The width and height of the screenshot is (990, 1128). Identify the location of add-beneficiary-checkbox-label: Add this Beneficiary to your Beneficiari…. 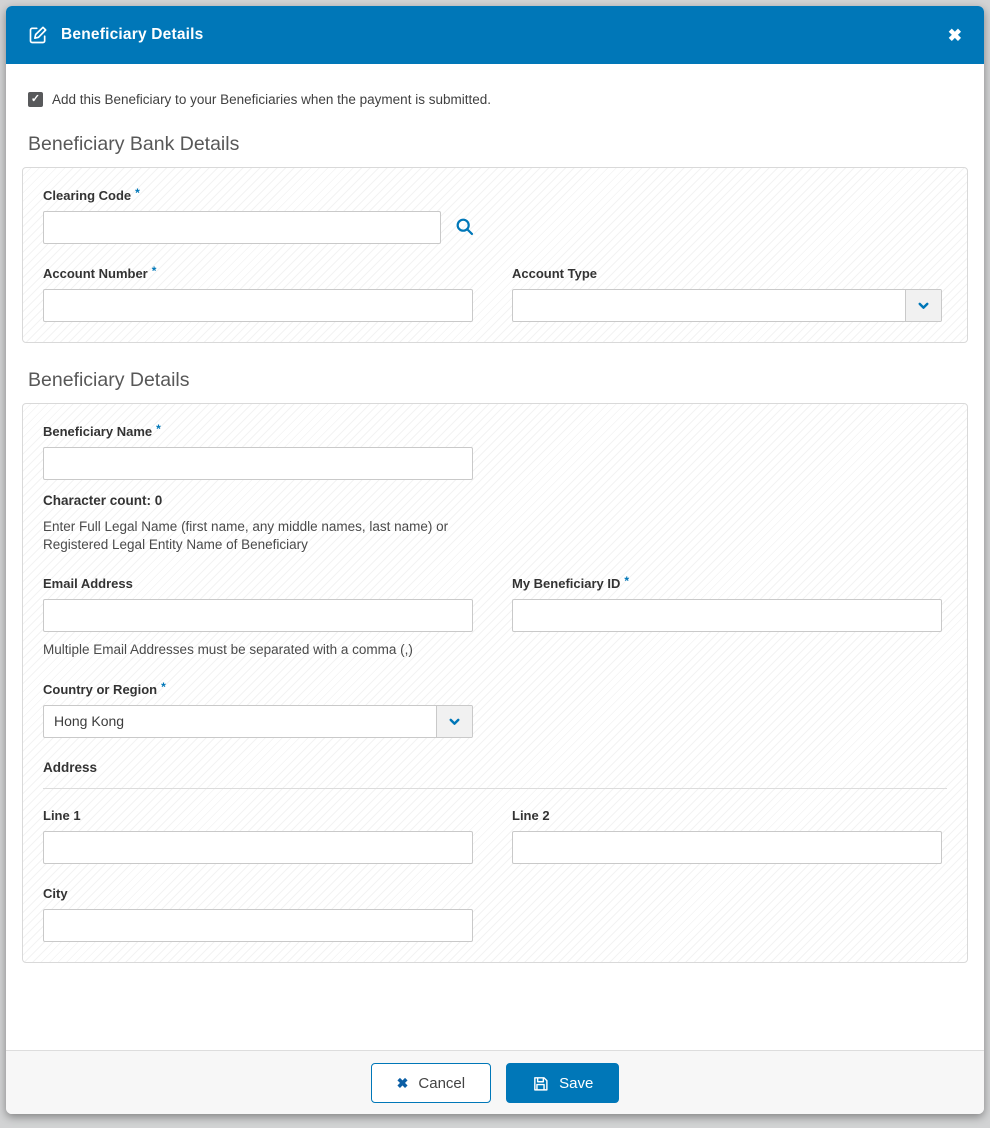
(271, 99).